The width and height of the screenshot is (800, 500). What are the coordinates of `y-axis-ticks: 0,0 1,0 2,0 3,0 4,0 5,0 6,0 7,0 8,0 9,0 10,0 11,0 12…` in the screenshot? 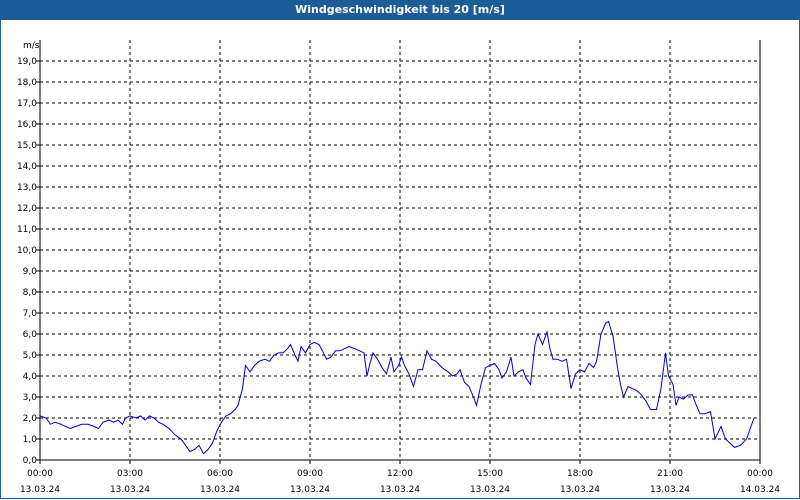 It's located at (28, 261).